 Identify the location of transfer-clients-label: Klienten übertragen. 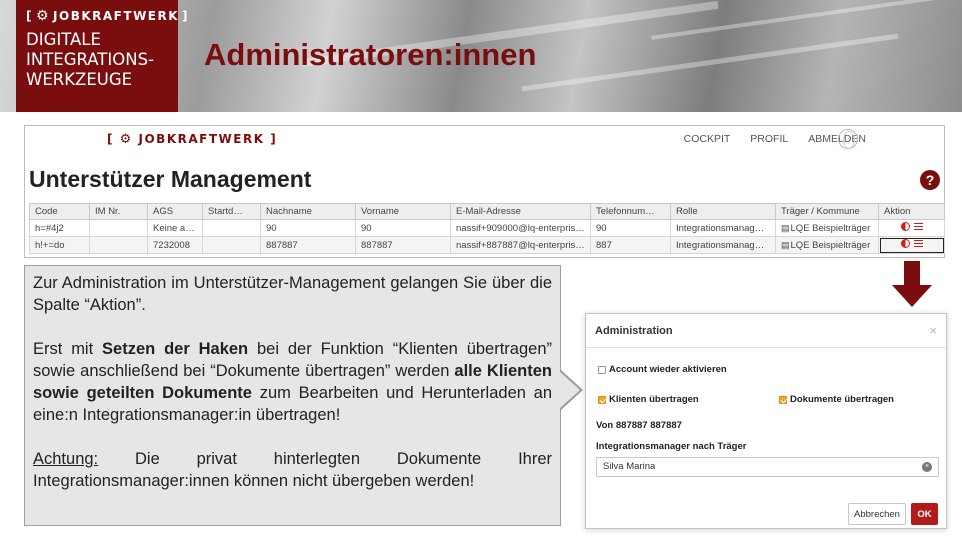
(654, 399).